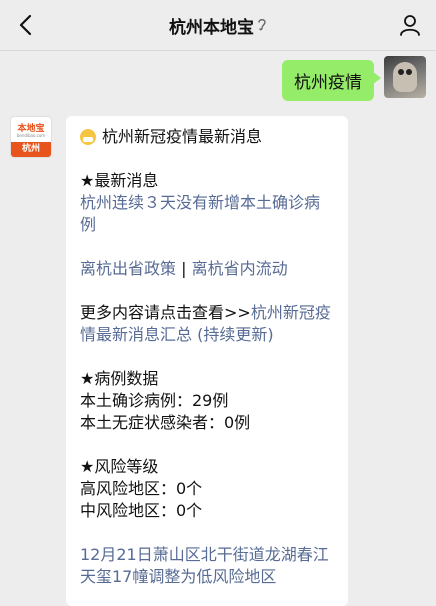 The image size is (436, 606). Describe the element at coordinates (165, 422) in the screenshot. I see `asymptomatic-cases: 本土无症状感染者：0例` at that location.